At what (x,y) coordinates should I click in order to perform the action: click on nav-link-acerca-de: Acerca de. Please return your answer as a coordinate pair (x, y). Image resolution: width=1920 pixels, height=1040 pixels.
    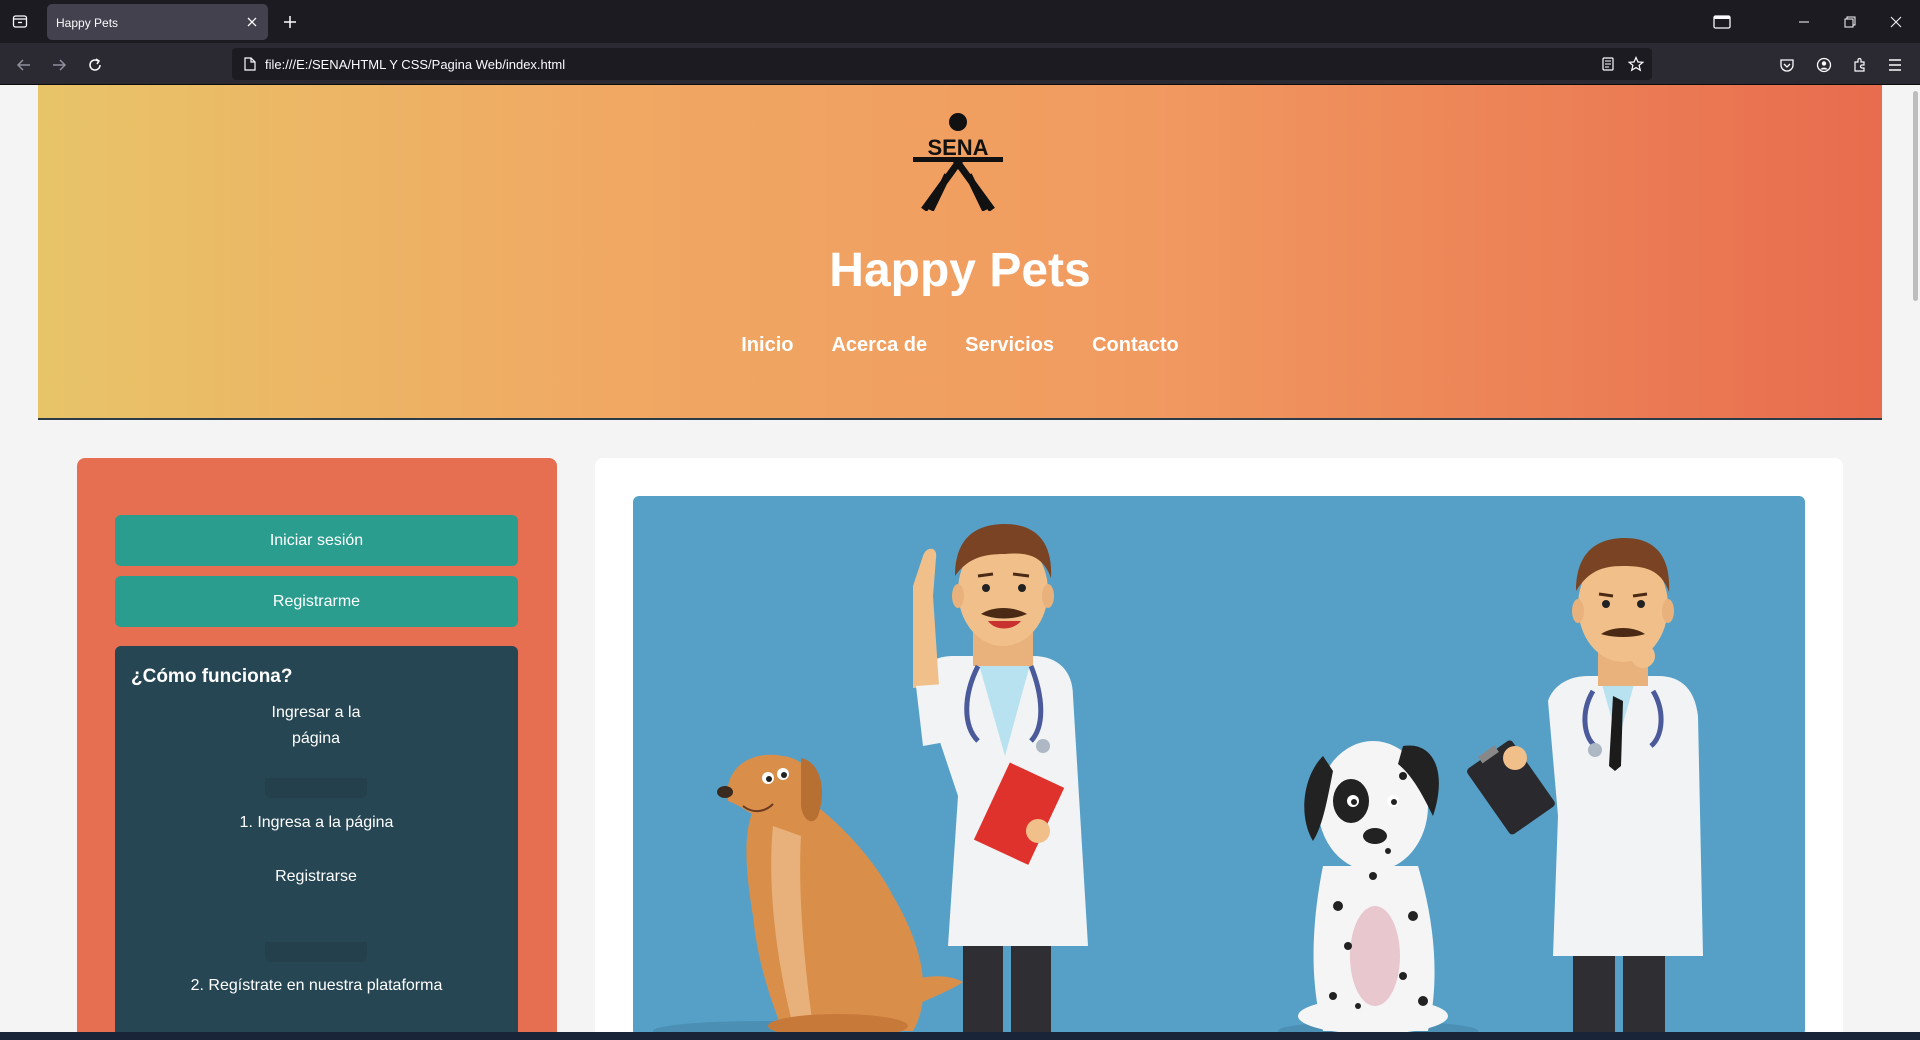
    Looking at the image, I should click on (879, 345).